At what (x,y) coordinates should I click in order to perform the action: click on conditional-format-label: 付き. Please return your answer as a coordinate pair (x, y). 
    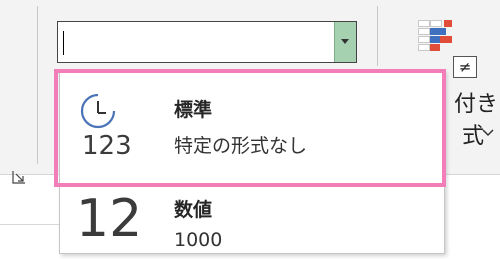
    Looking at the image, I should click on (476, 102).